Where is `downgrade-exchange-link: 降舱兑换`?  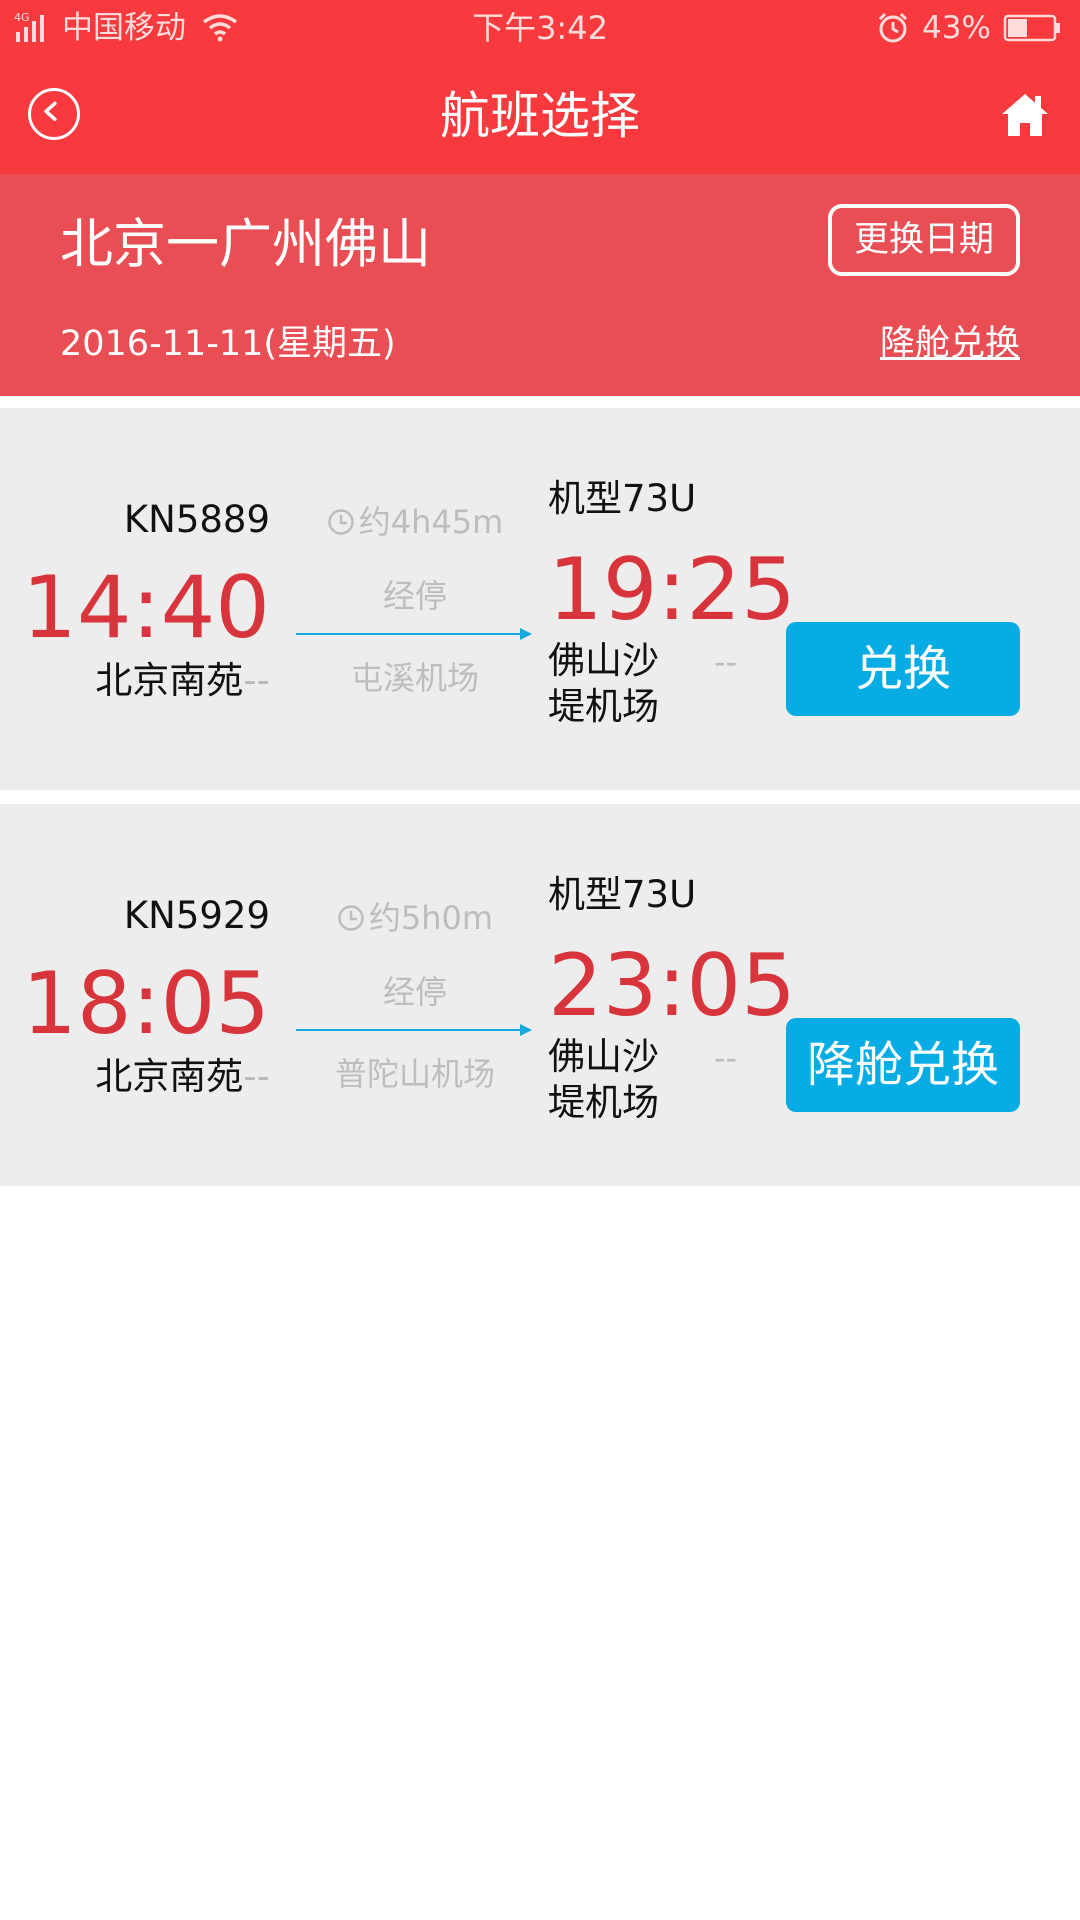 downgrade-exchange-link: 降舱兑换 is located at coordinates (950, 344).